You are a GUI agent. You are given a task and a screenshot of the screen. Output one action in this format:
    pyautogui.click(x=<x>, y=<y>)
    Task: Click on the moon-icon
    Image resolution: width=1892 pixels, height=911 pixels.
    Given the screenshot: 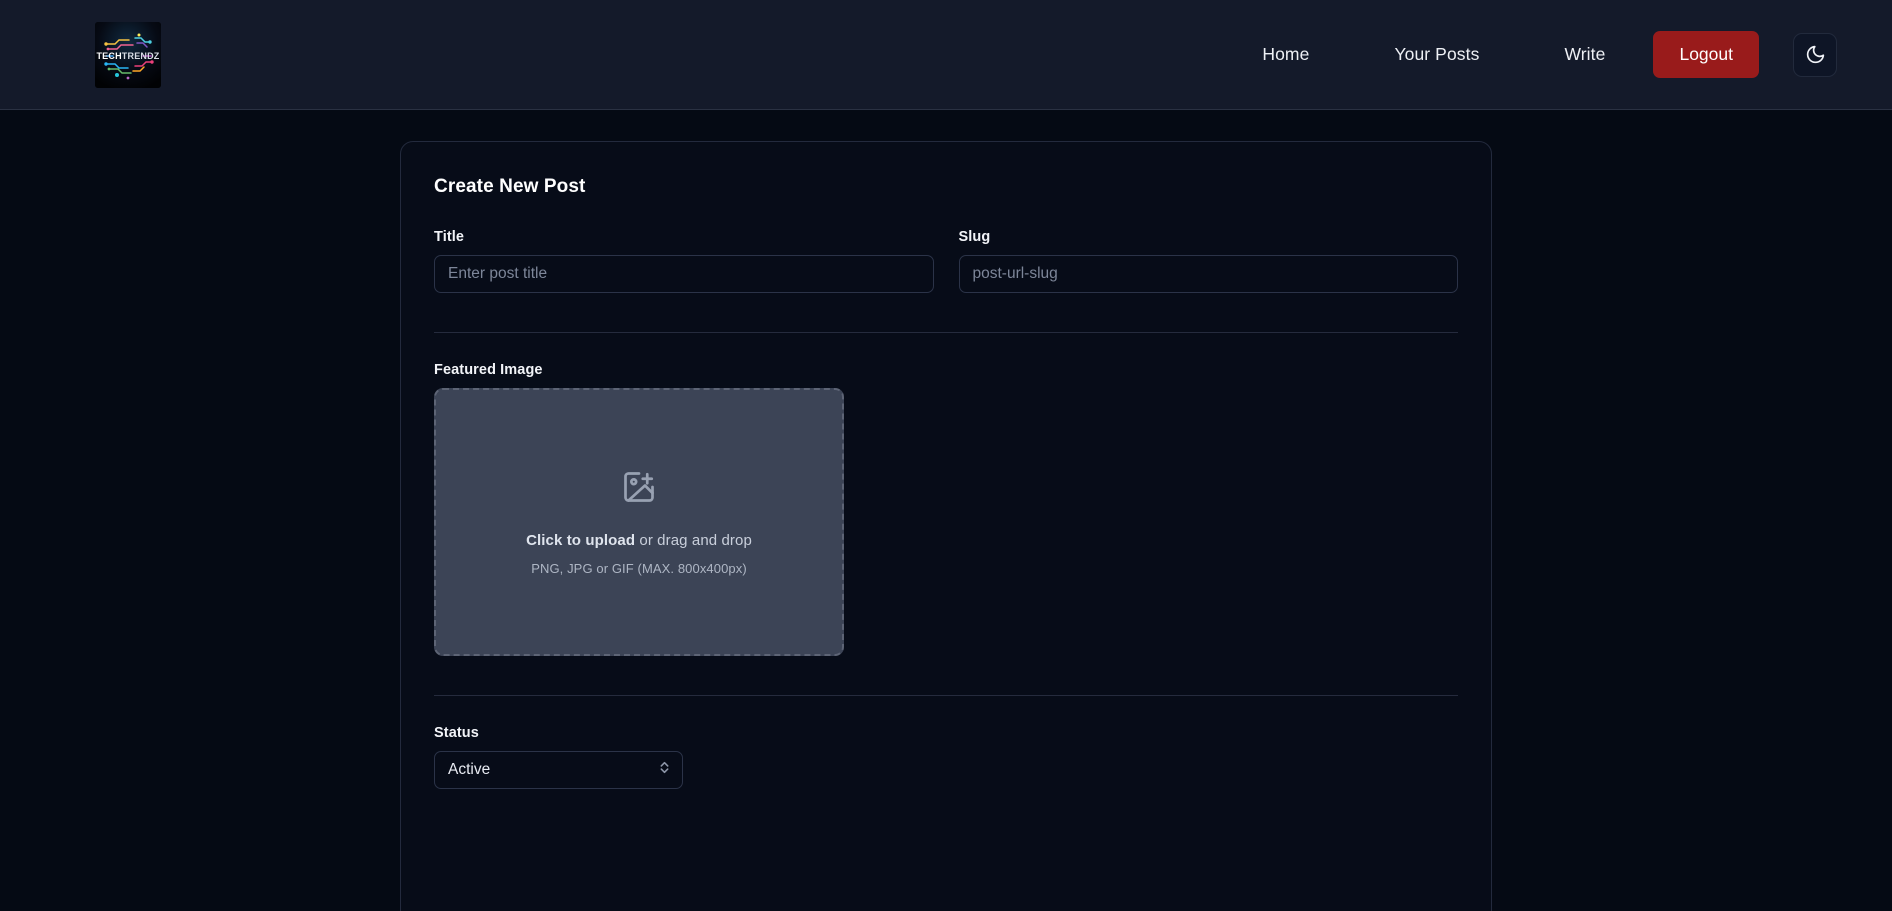 What is the action you would take?
    pyautogui.click(x=1815, y=54)
    